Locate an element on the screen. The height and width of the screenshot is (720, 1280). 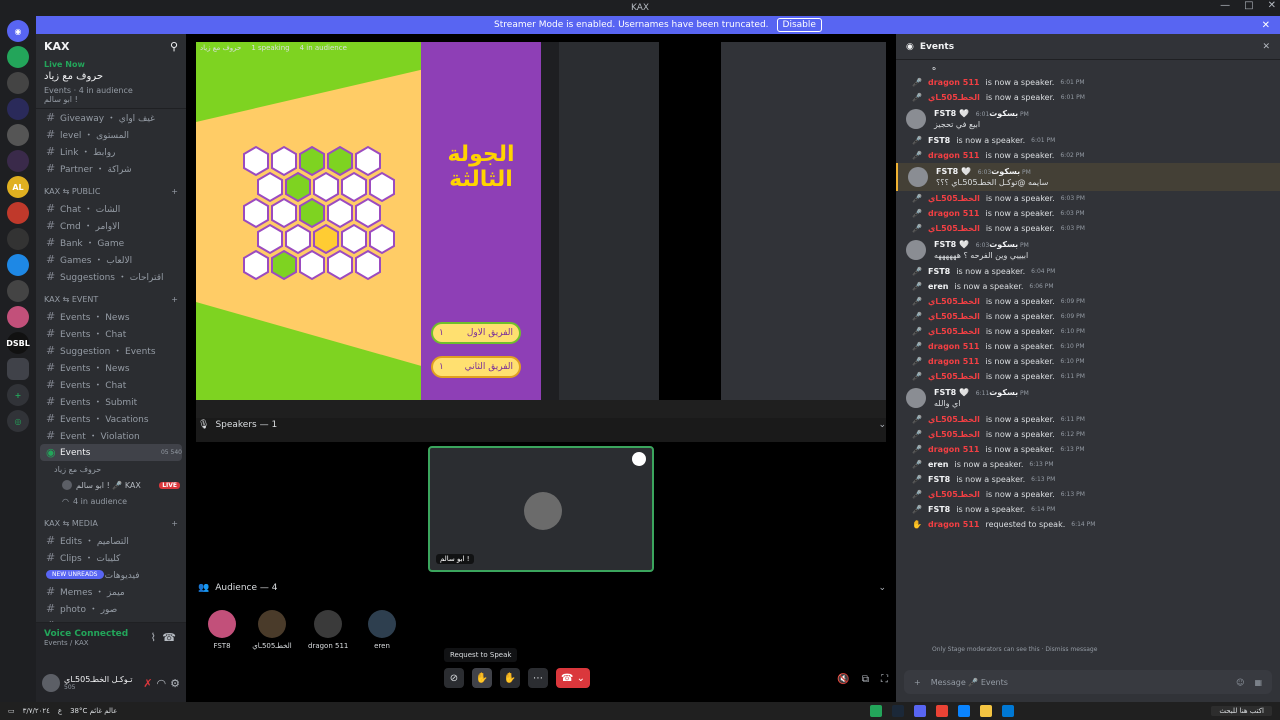
app-icon is located at coordinates (876, 711).